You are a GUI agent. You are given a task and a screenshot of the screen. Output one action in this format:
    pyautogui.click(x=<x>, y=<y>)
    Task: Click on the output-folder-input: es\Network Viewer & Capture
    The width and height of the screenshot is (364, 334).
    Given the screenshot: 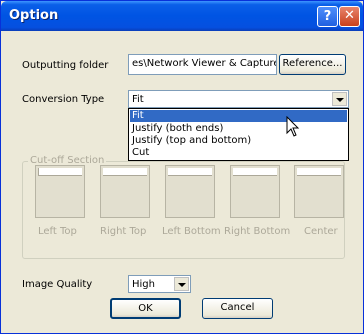 What is the action you would take?
    pyautogui.click(x=202, y=64)
    